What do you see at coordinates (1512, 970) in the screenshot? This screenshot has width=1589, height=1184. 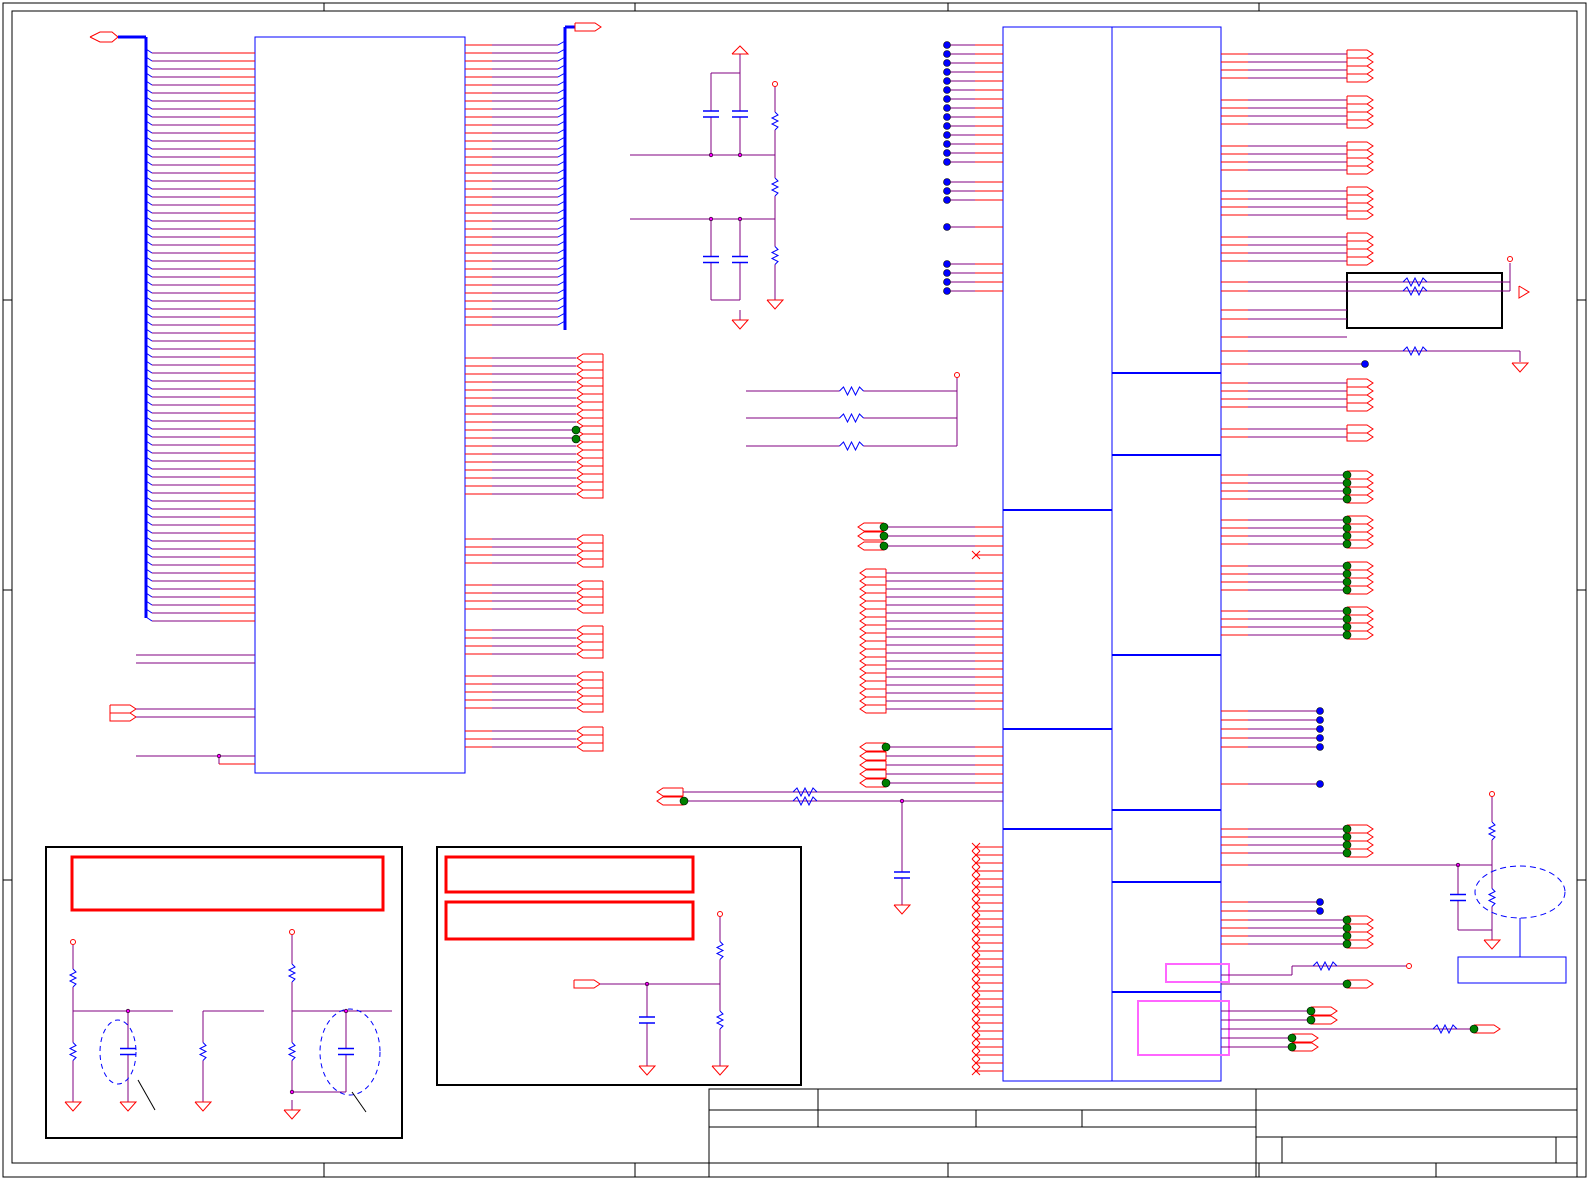 I see `callout-box` at bounding box center [1512, 970].